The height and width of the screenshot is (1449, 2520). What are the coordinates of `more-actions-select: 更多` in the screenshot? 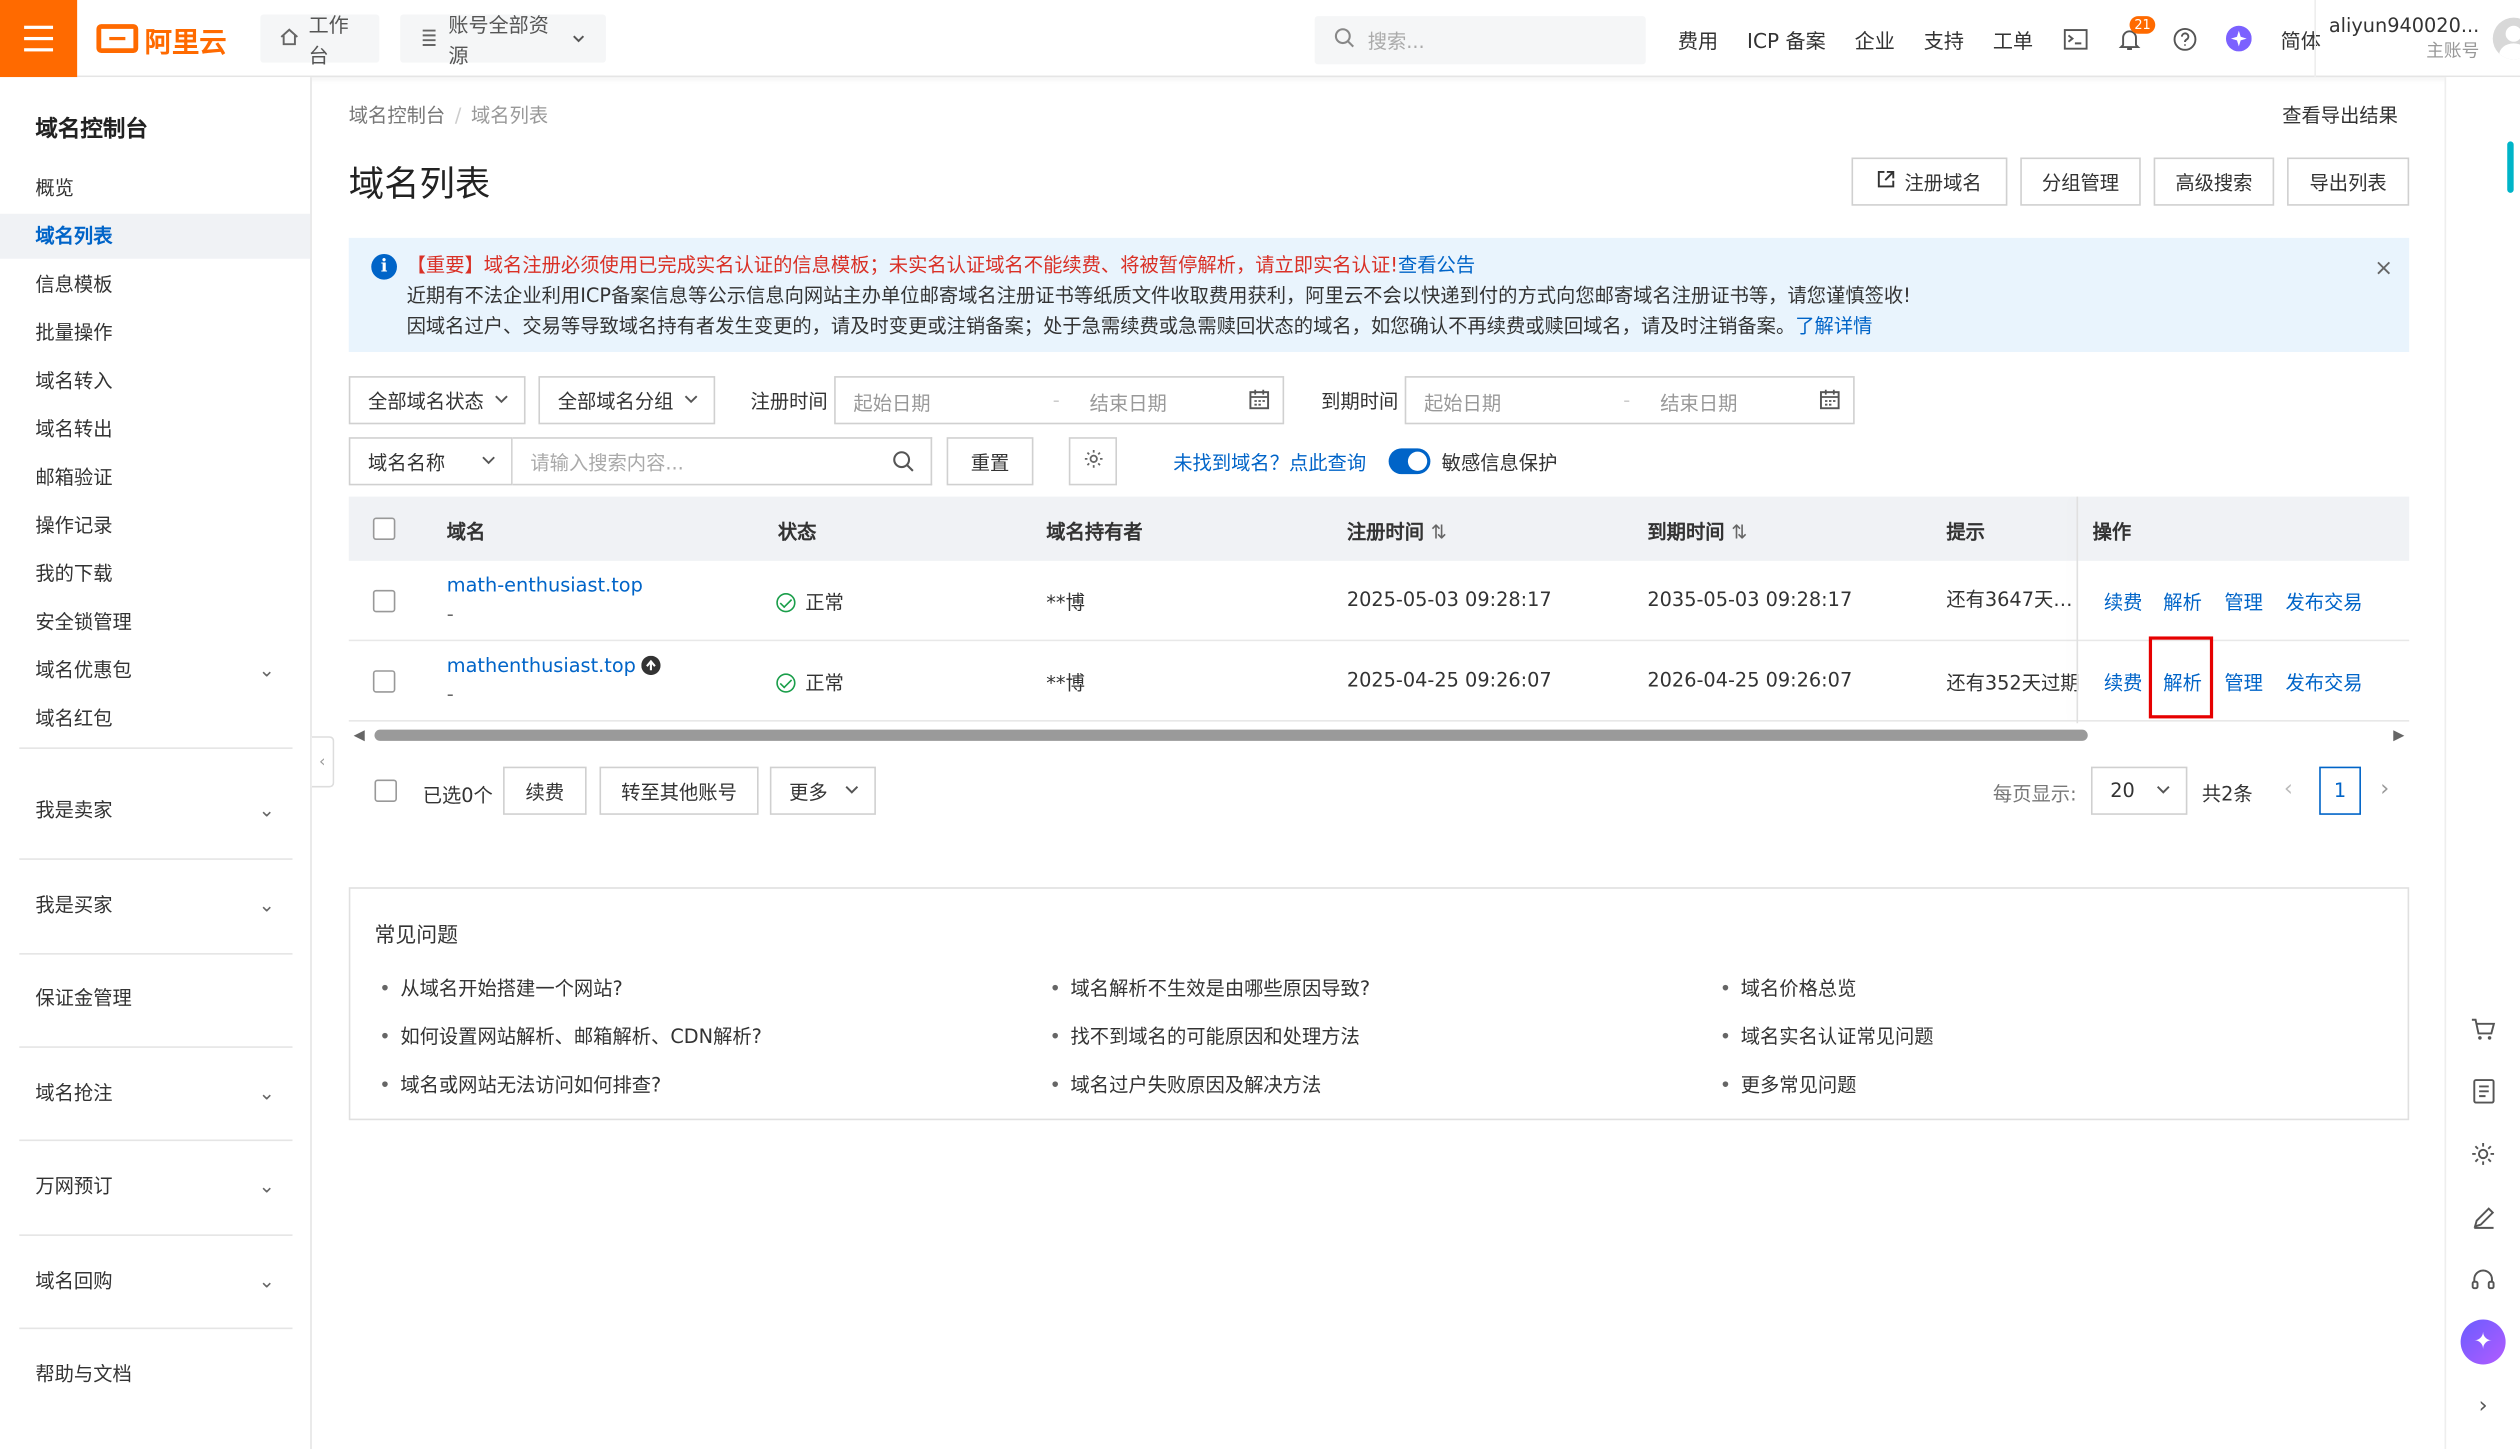 It's located at (822, 790).